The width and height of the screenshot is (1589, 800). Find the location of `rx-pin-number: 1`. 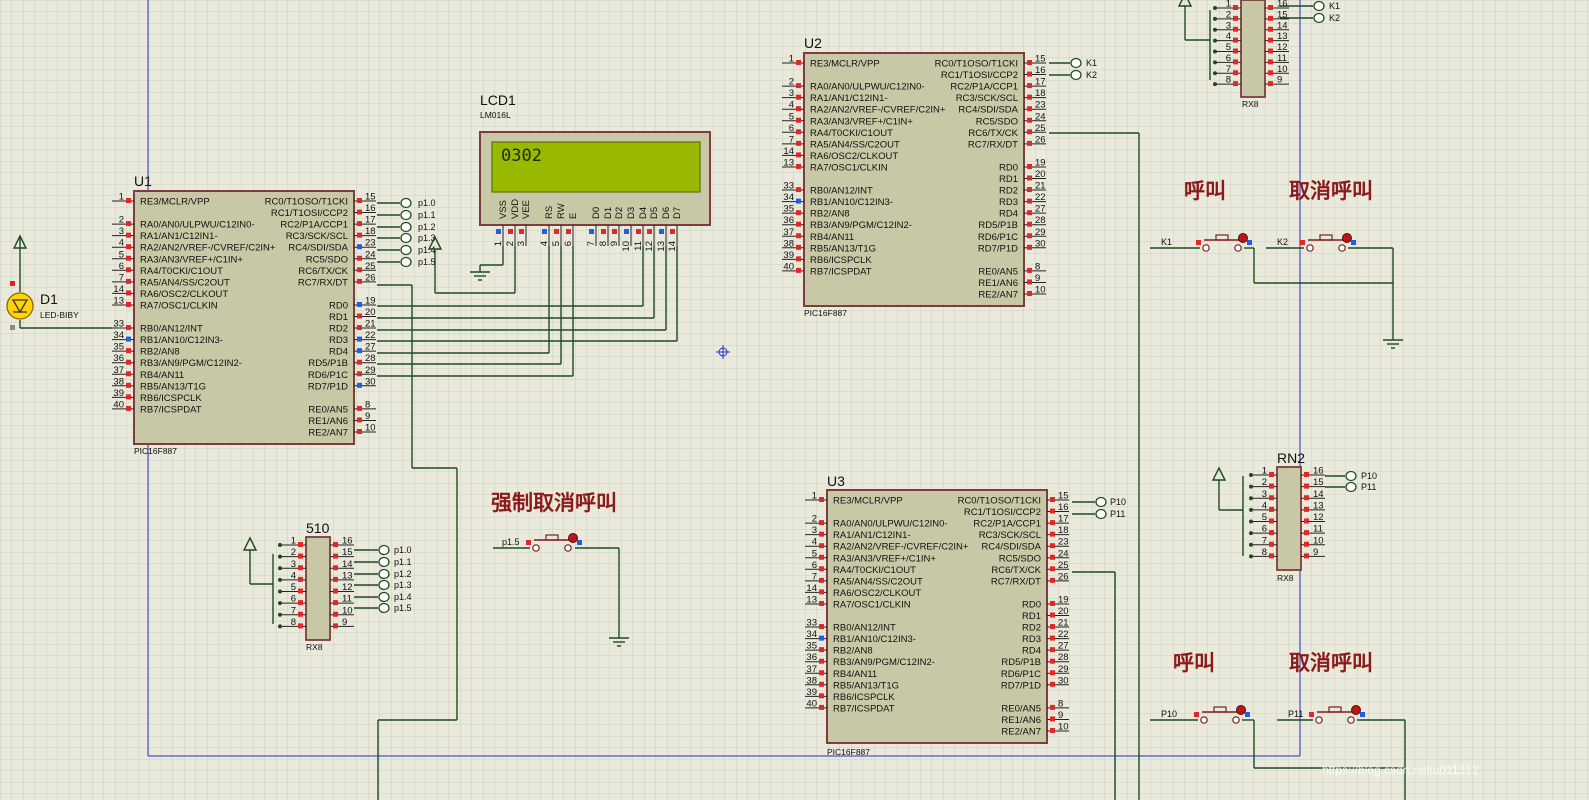

rx-pin-number: 1 is located at coordinates (1228, 5).